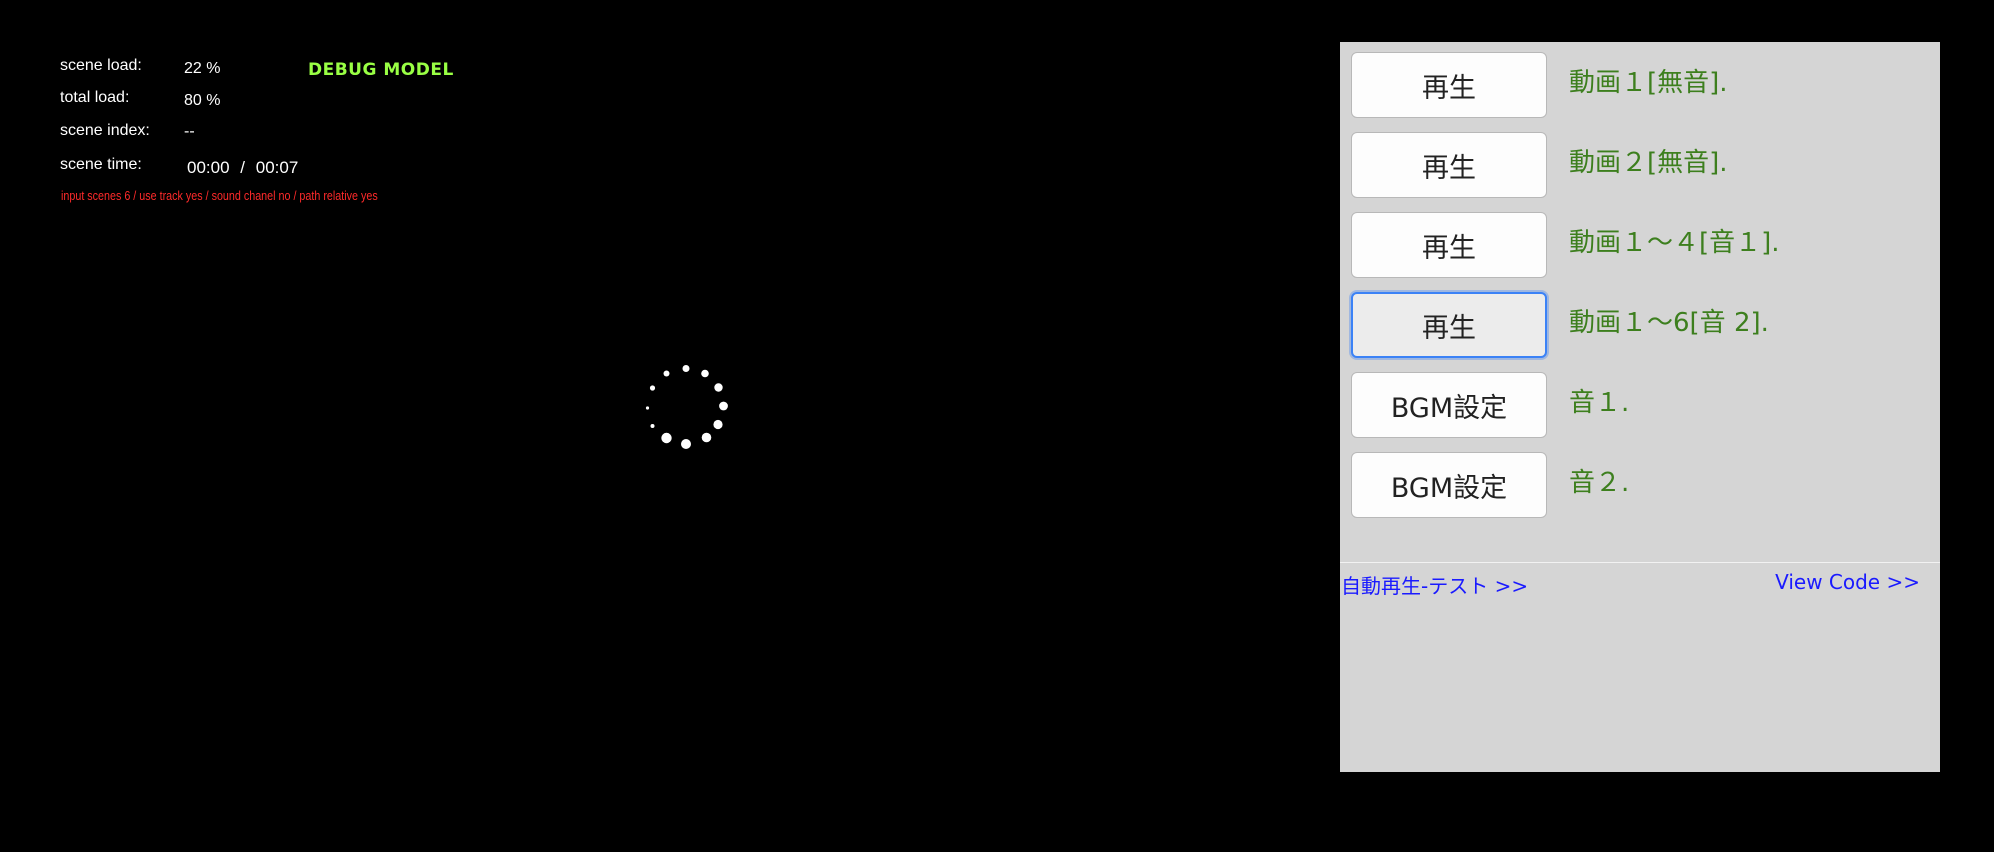  Describe the element at coordinates (1434, 584) in the screenshot. I see `autoplay-test-link: 自動再生-テスト >>` at that location.